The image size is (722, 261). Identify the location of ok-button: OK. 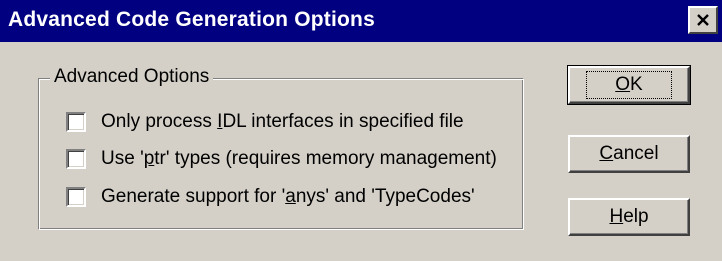
(629, 85).